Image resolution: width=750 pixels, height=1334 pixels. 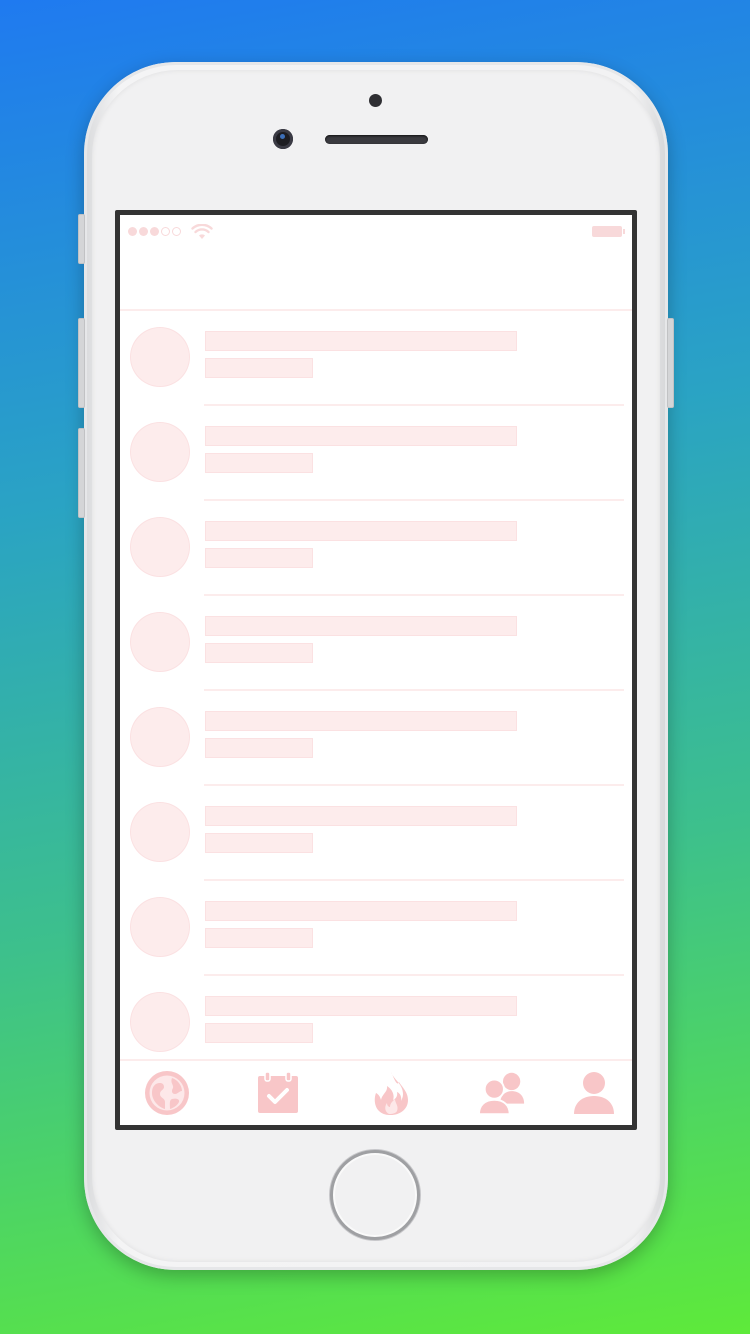 I want to click on tab-bar, so click(x=376, y=1092).